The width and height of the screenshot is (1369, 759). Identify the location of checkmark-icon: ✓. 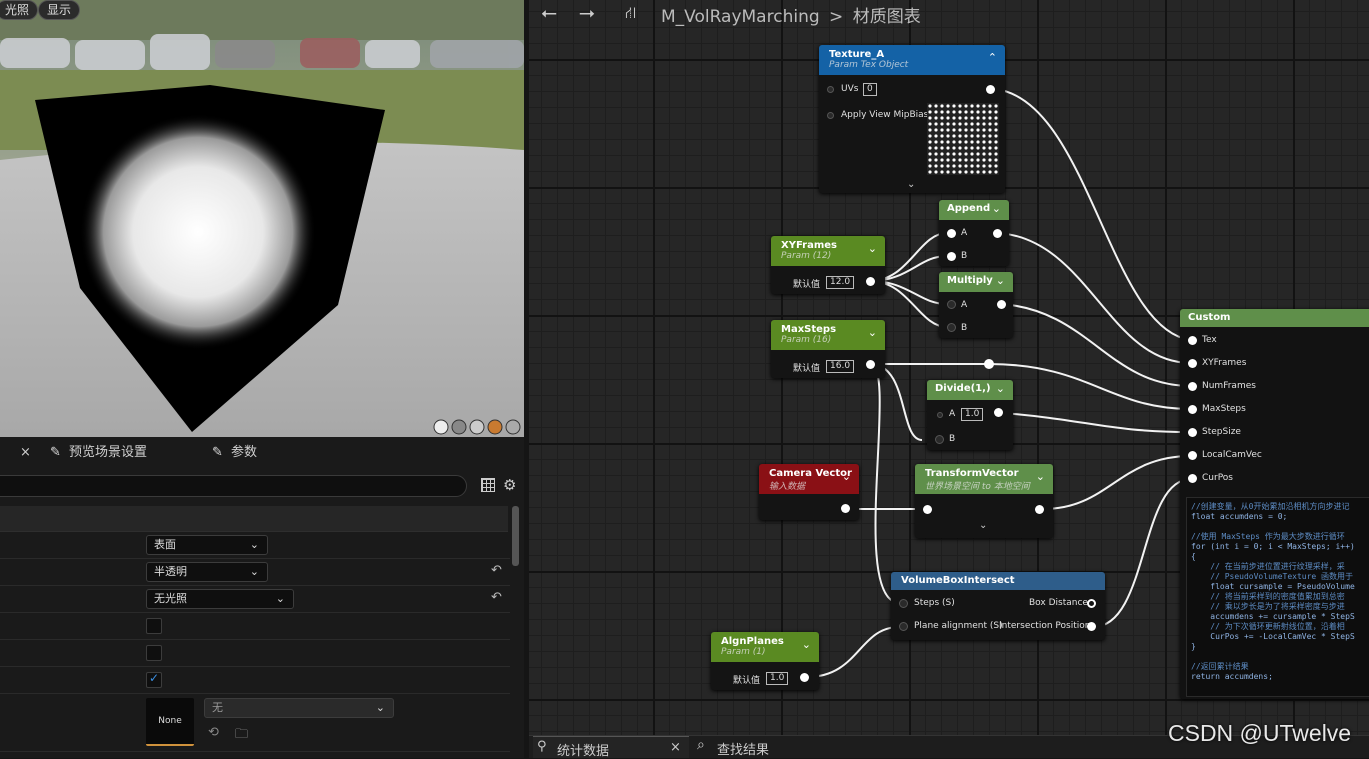
(154, 678).